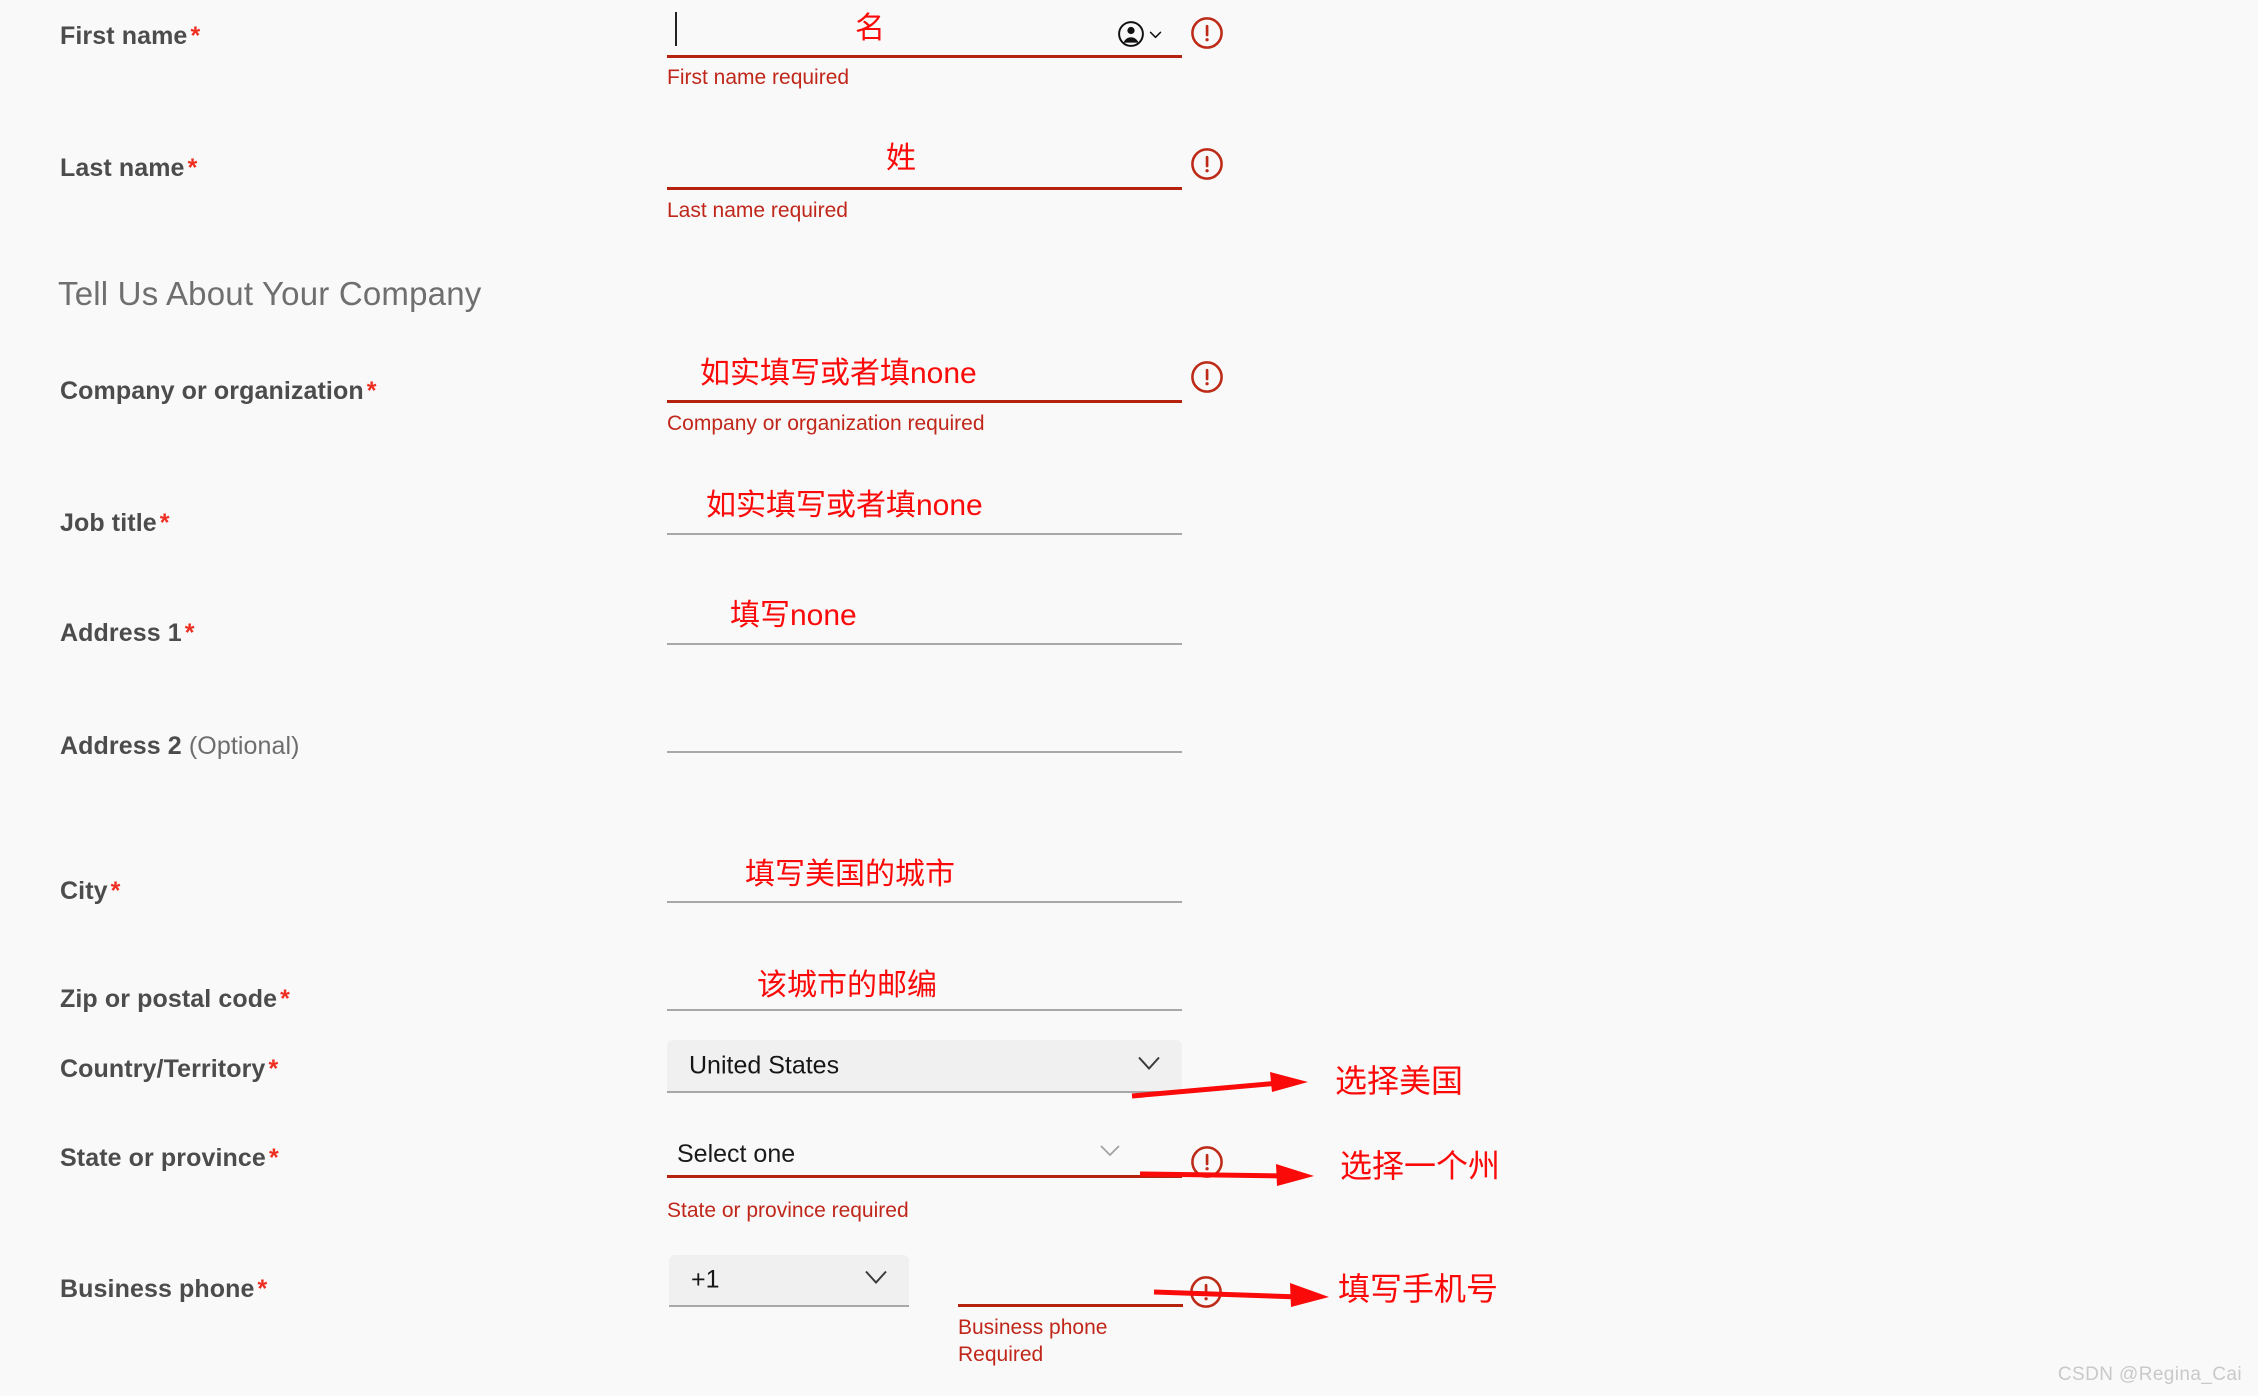  I want to click on job-title-label-text: Job title, so click(108, 523).